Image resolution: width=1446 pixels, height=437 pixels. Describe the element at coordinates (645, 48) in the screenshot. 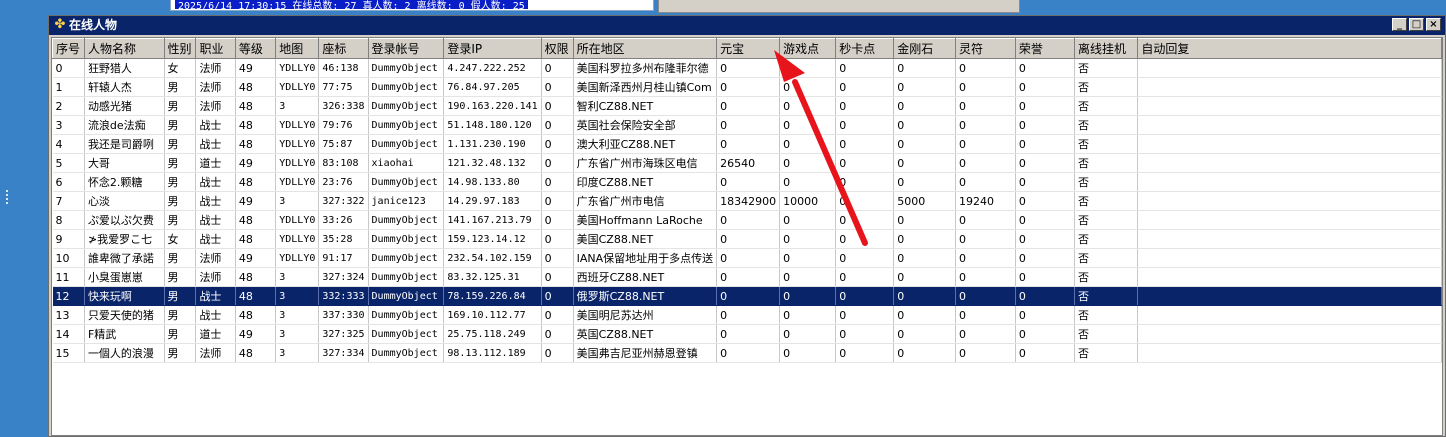

I see `column-header: 所在地区` at that location.